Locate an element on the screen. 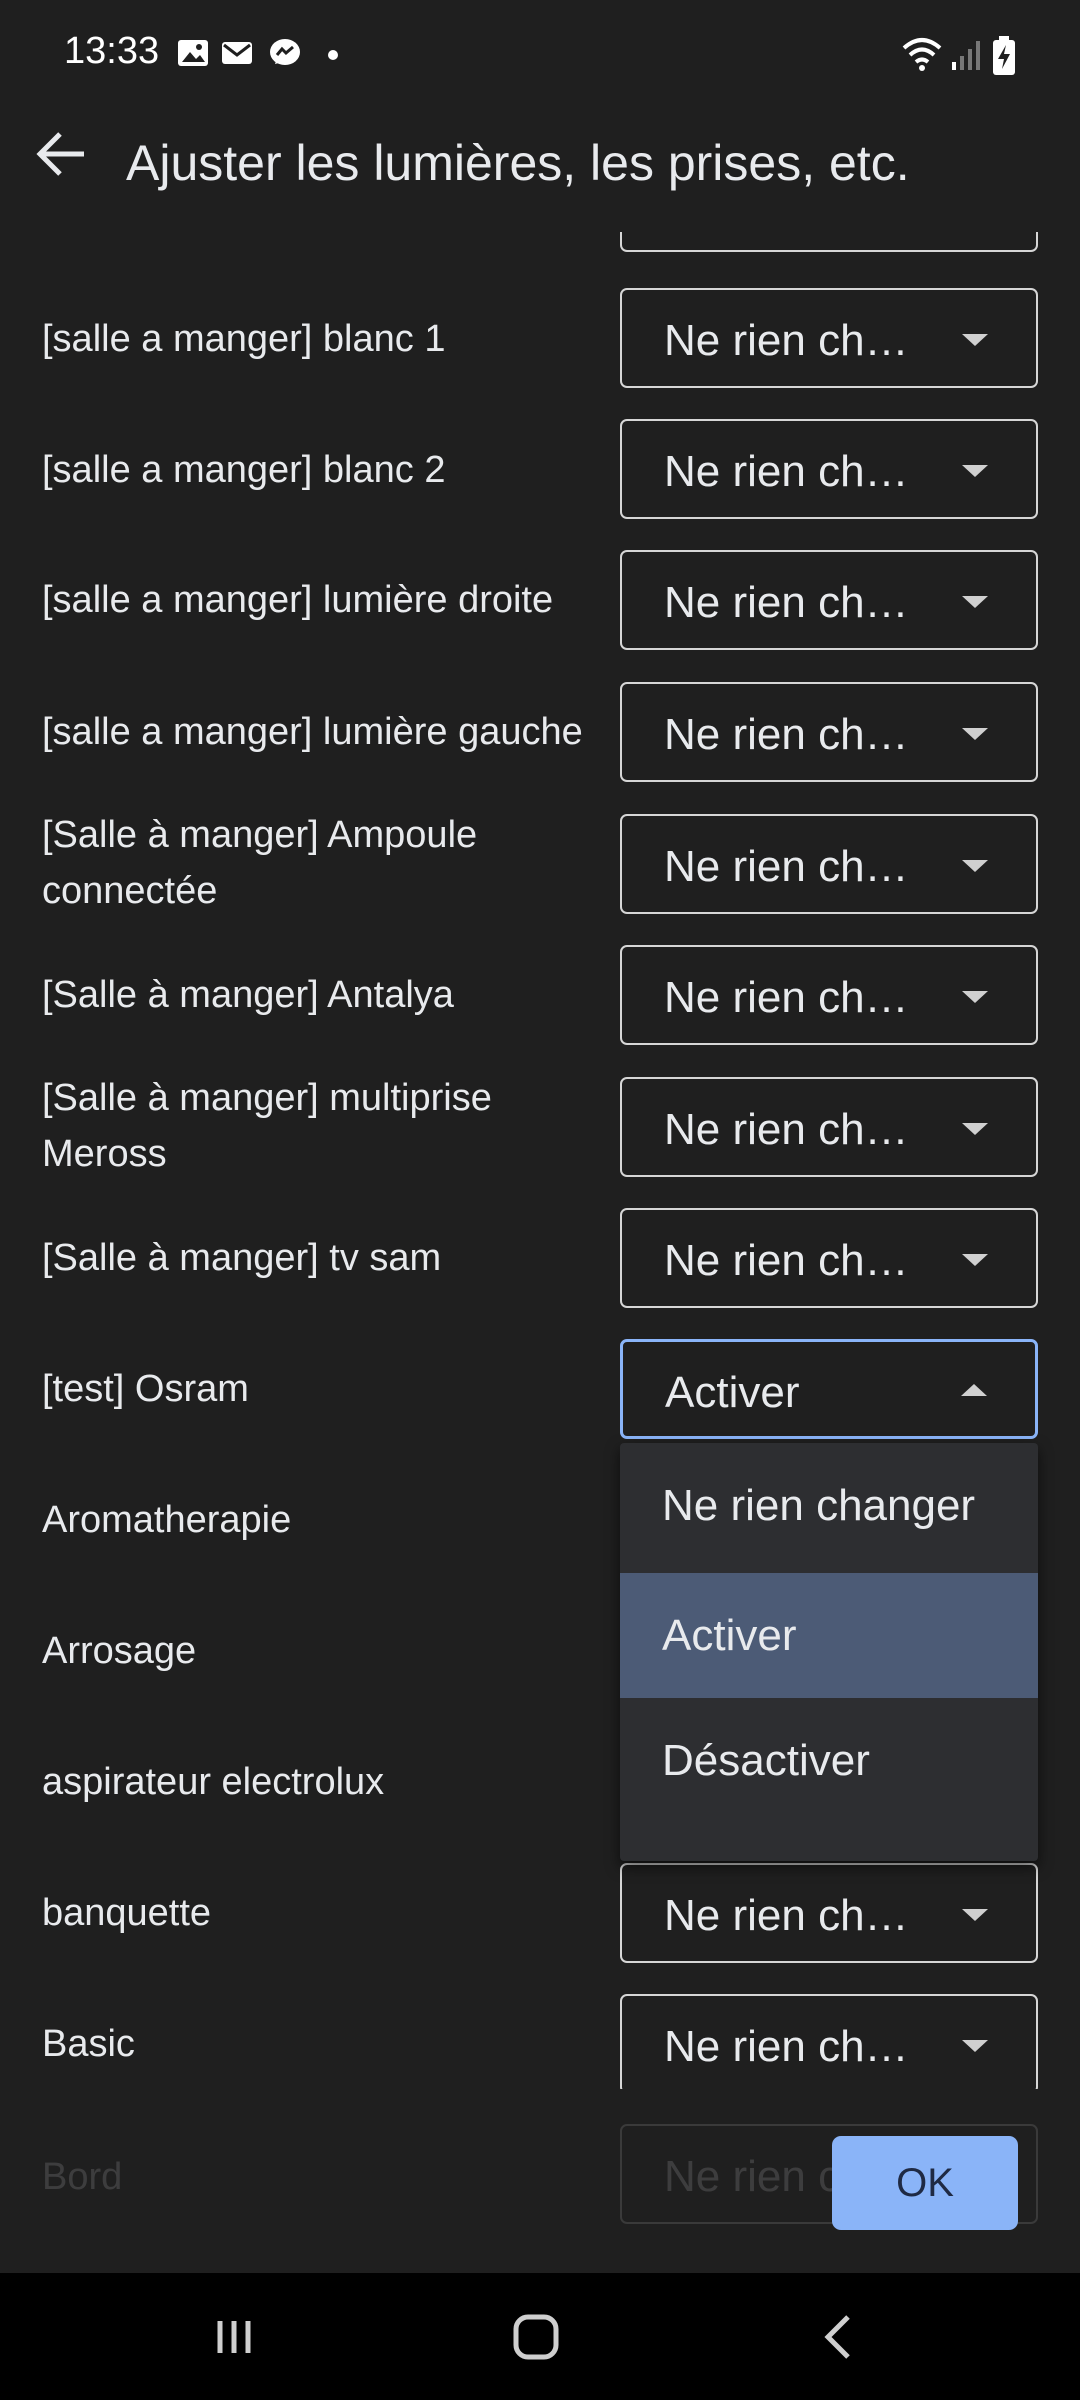  select-value: Activer is located at coordinates (732, 1392).